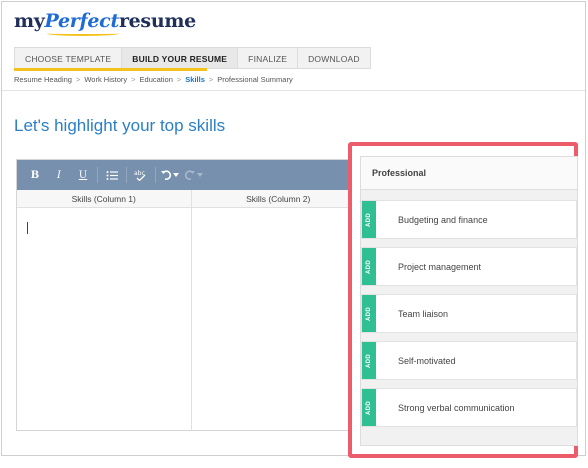 The height and width of the screenshot is (468, 588). I want to click on bullet-list-icon, so click(112, 175).